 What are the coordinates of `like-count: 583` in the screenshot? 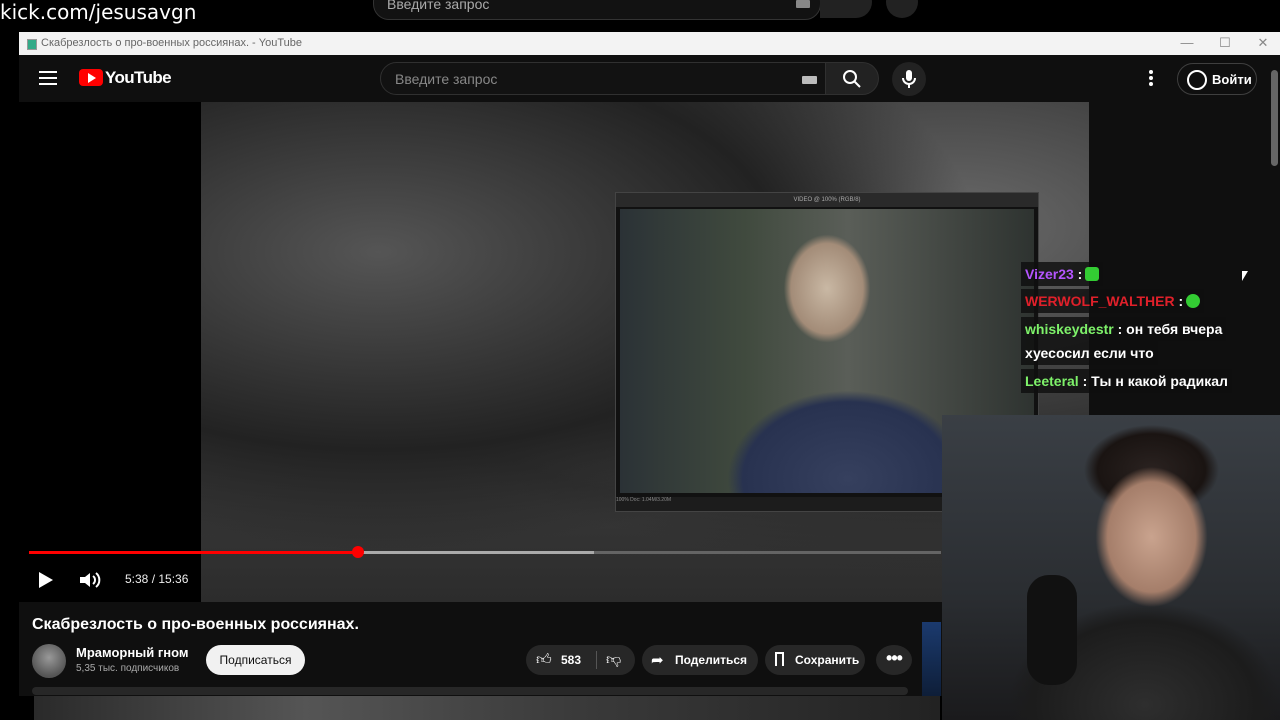 It's located at (571, 660).